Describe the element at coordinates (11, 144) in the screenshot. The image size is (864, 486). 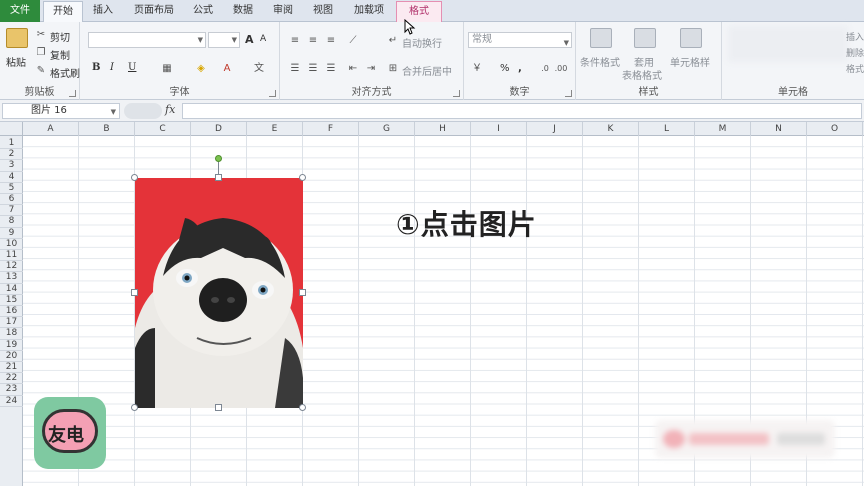
I see `row-header: 1` at that location.